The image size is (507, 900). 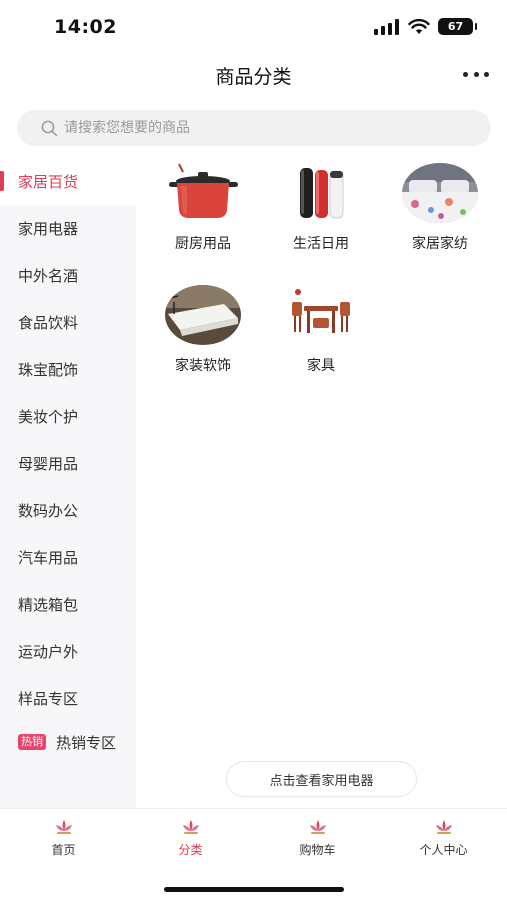 I want to click on subcategory-label: 家具, so click(x=321, y=366).